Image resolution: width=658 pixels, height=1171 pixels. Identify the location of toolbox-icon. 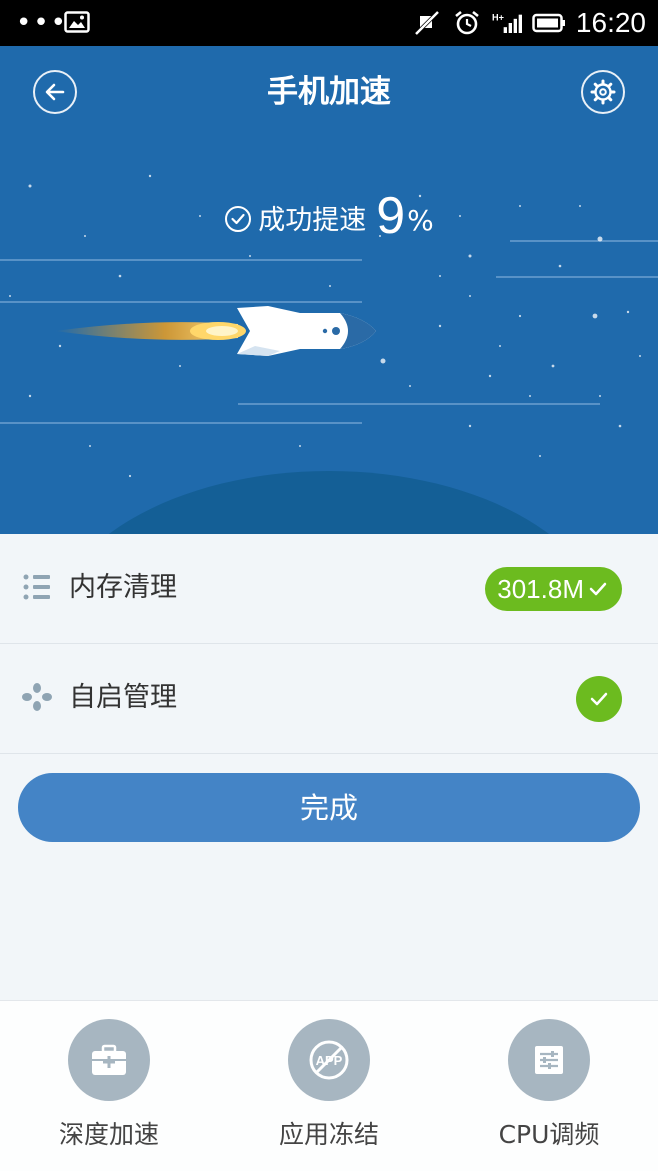
(109, 1059).